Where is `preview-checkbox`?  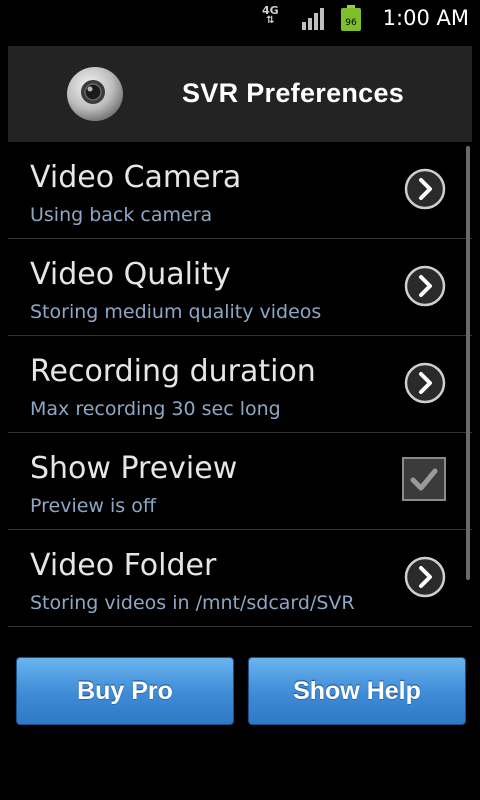
preview-checkbox is located at coordinates (424, 479).